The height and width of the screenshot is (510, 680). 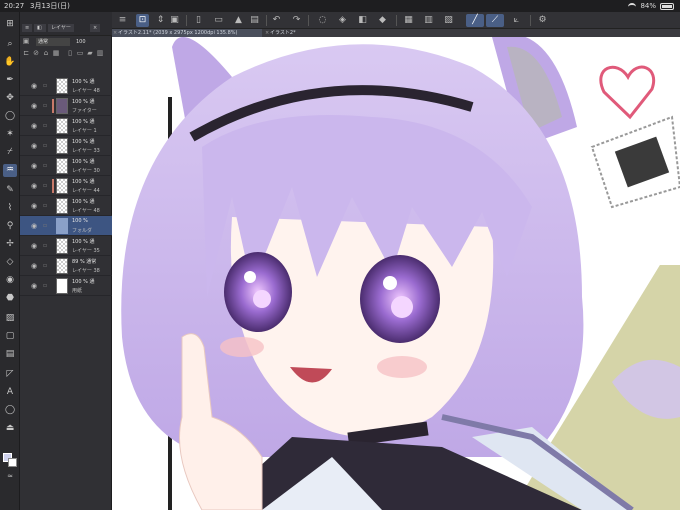 What do you see at coordinates (448, 20) in the screenshot?
I see `snap-icon: ▧` at bounding box center [448, 20].